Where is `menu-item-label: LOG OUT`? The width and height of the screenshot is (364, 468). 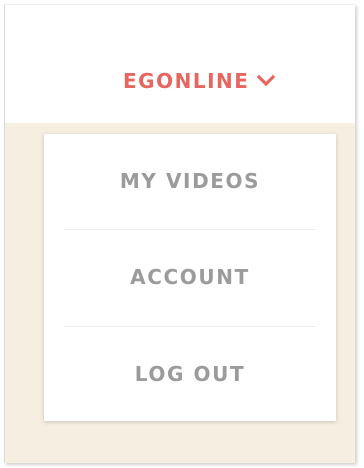
menu-item-label: LOG OUT is located at coordinates (190, 374).